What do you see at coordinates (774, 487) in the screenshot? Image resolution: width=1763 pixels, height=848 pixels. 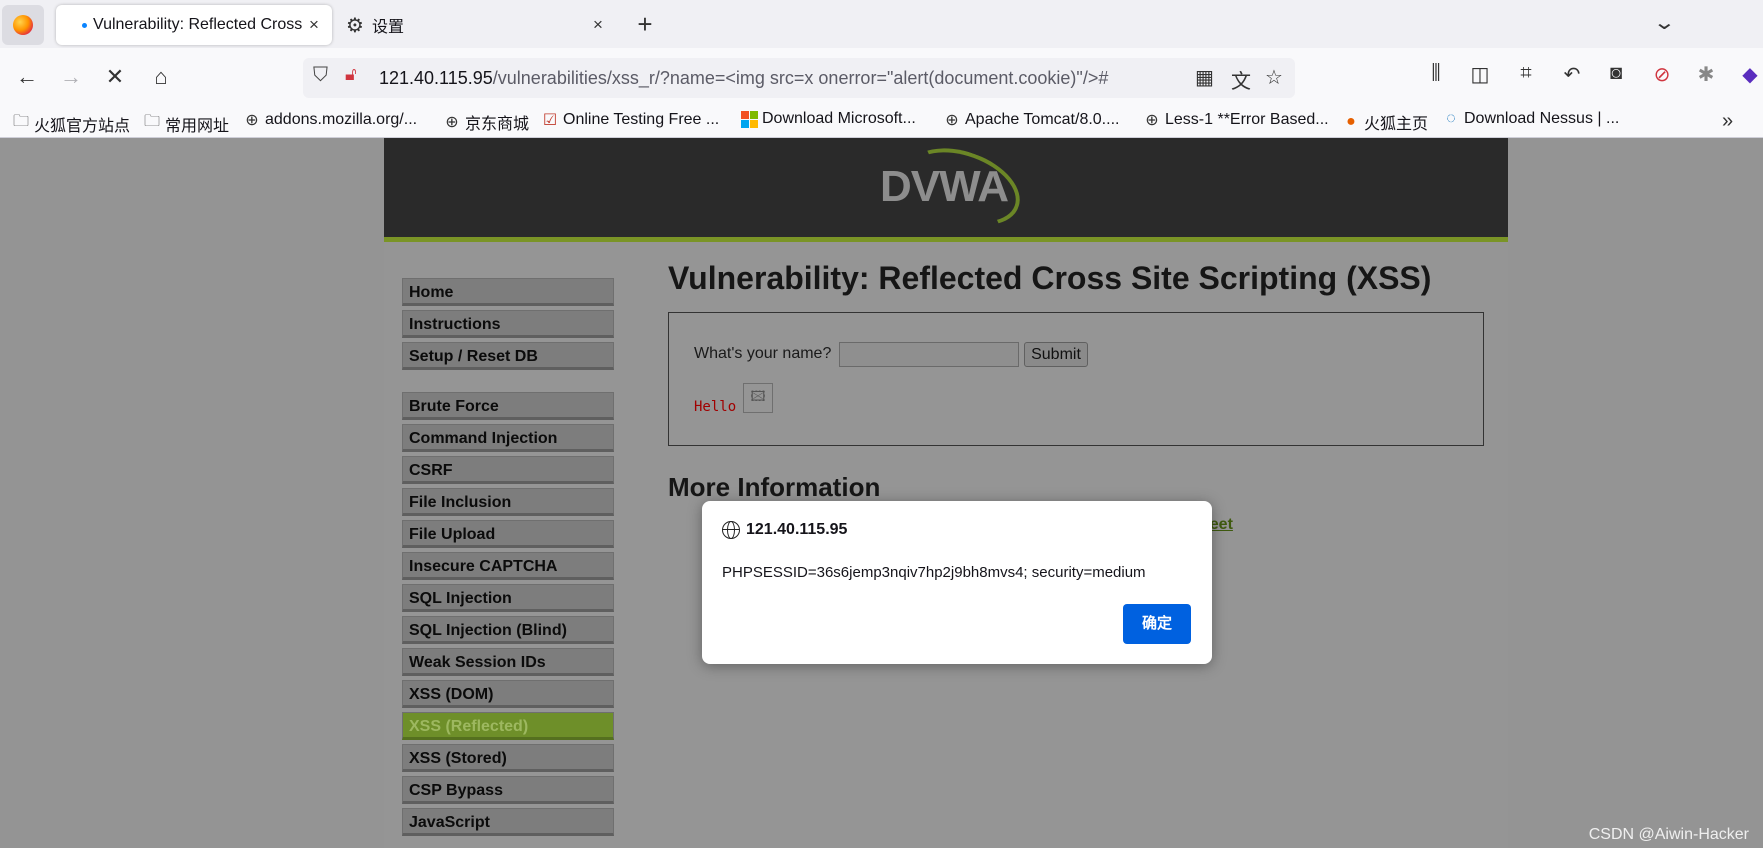 I see `more-info-heading: More Information` at bounding box center [774, 487].